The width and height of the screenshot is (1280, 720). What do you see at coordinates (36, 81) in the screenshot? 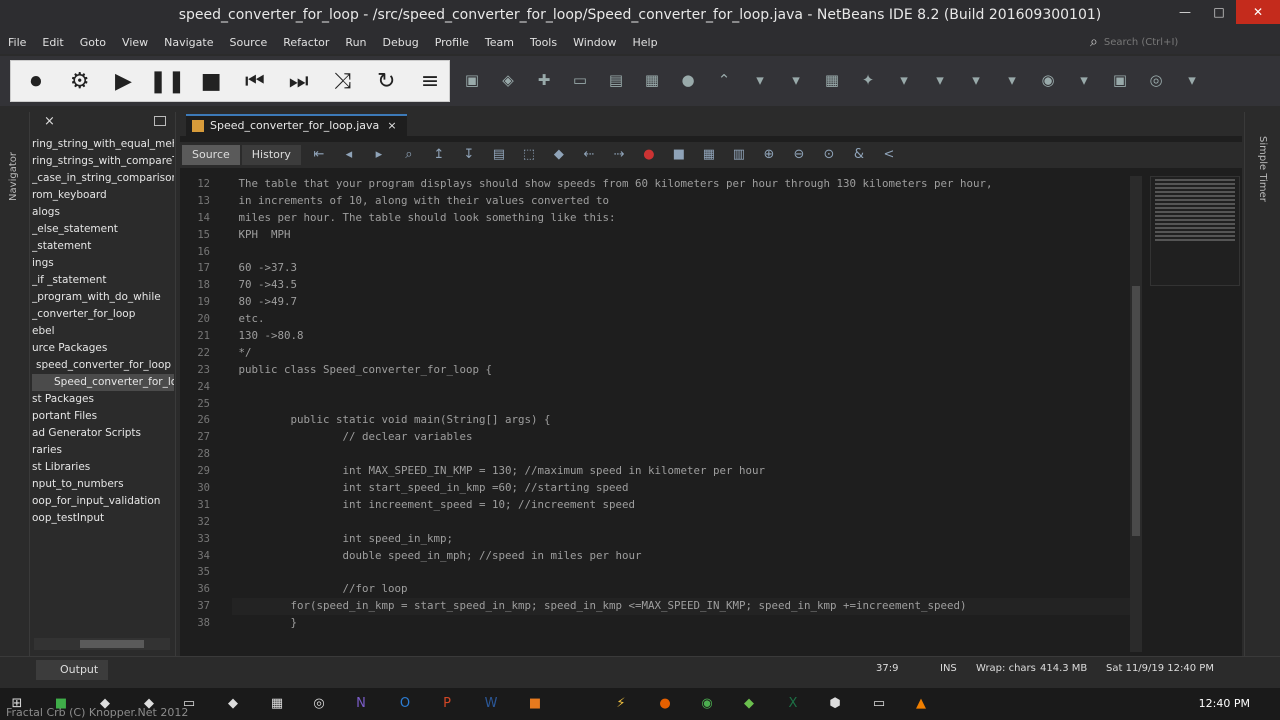
I see `record-icon: ⏺` at bounding box center [36, 81].